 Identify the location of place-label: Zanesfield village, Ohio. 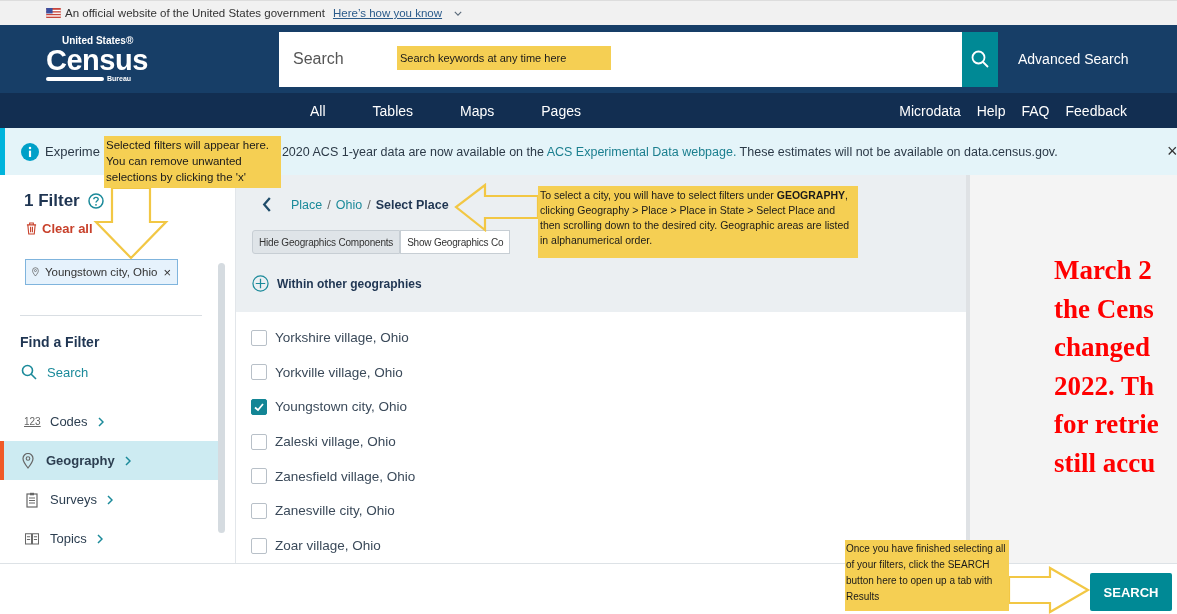
(345, 476).